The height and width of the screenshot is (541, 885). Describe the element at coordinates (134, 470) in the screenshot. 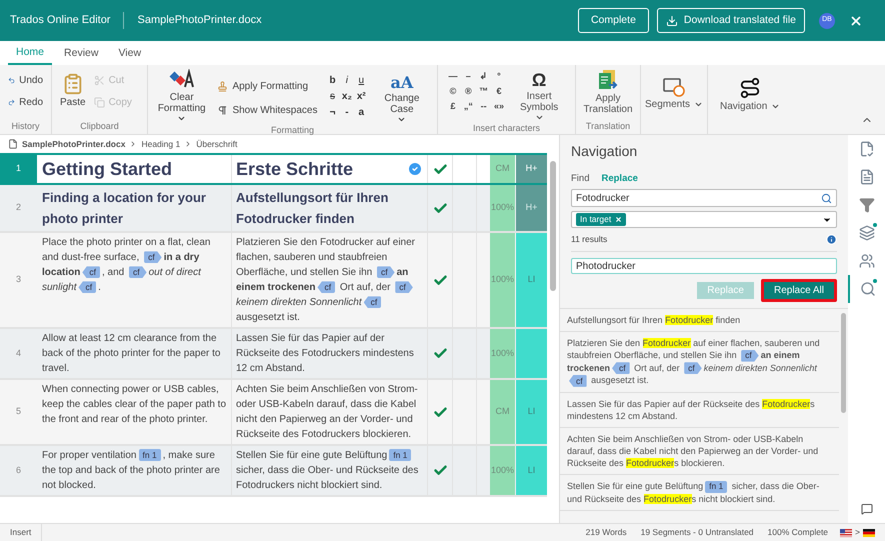

I see `source-text: For proper ventilation fn 1 , make sure the top and back of the photo printer are not blocked.` at that location.